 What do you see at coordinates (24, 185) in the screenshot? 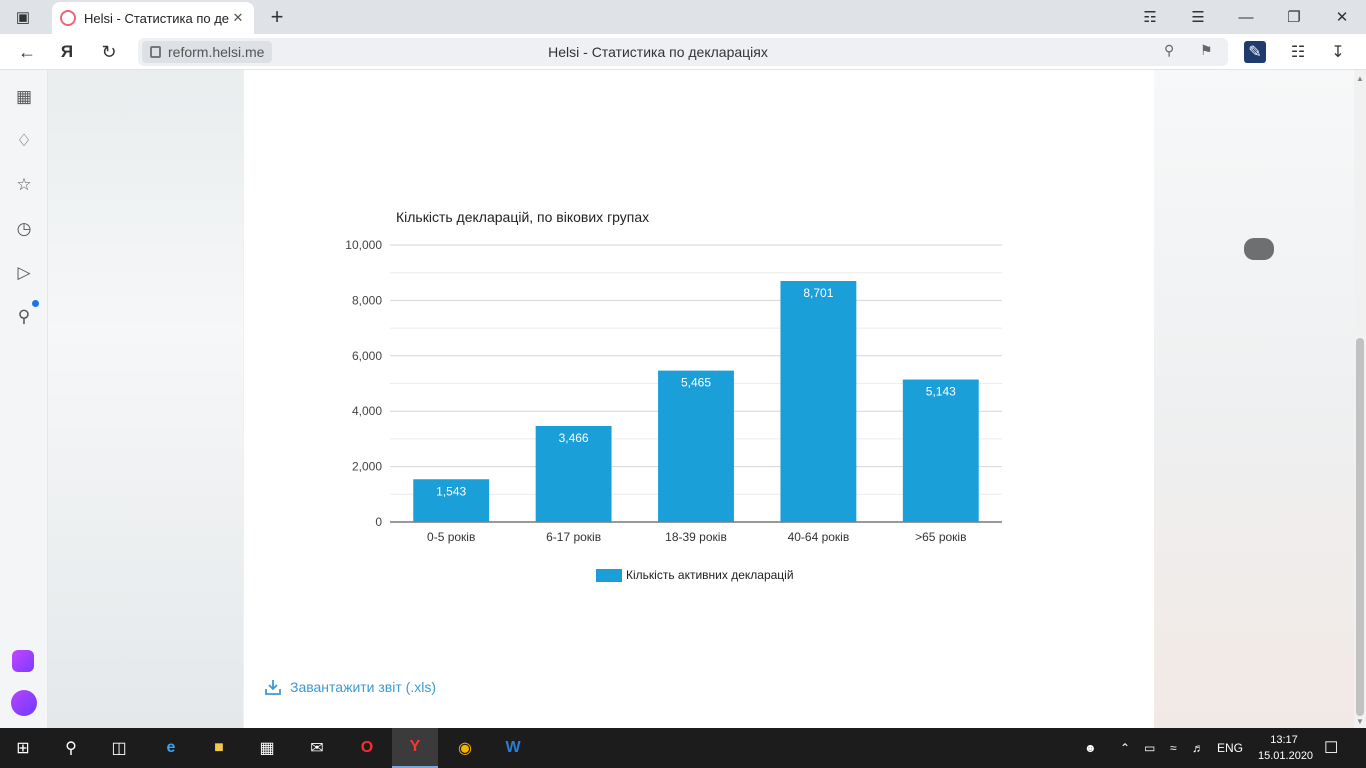
I see `star-icon: ☆` at bounding box center [24, 185].